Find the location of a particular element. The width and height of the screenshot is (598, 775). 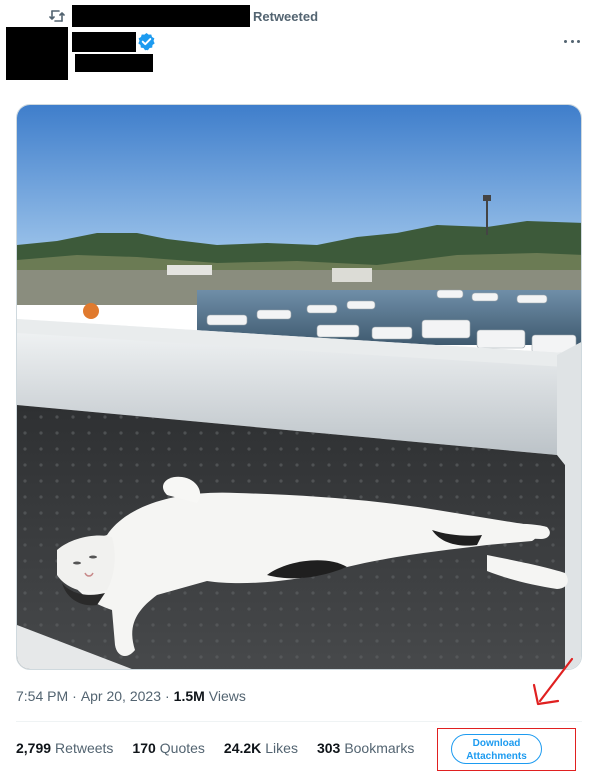

retweet-header: Retweeted is located at coordinates (183, 16).